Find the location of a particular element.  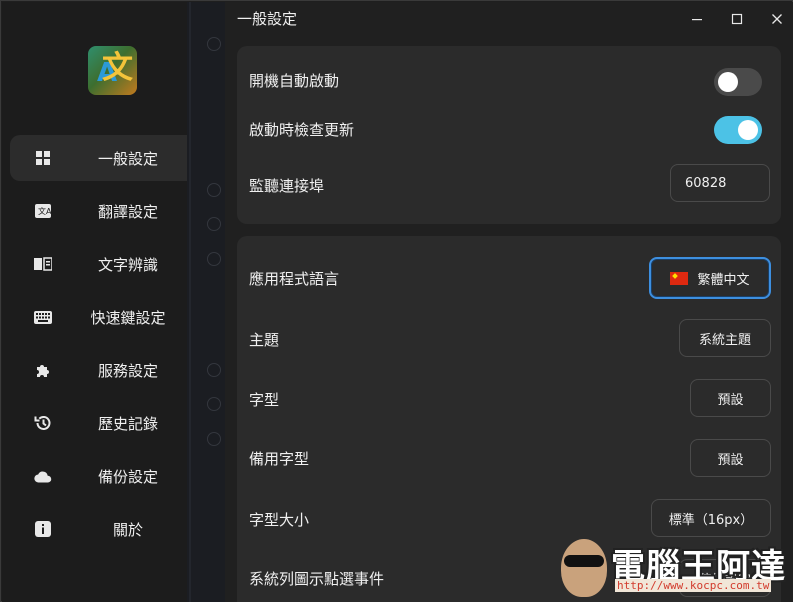

theme-value: 系統主題 is located at coordinates (724, 340).